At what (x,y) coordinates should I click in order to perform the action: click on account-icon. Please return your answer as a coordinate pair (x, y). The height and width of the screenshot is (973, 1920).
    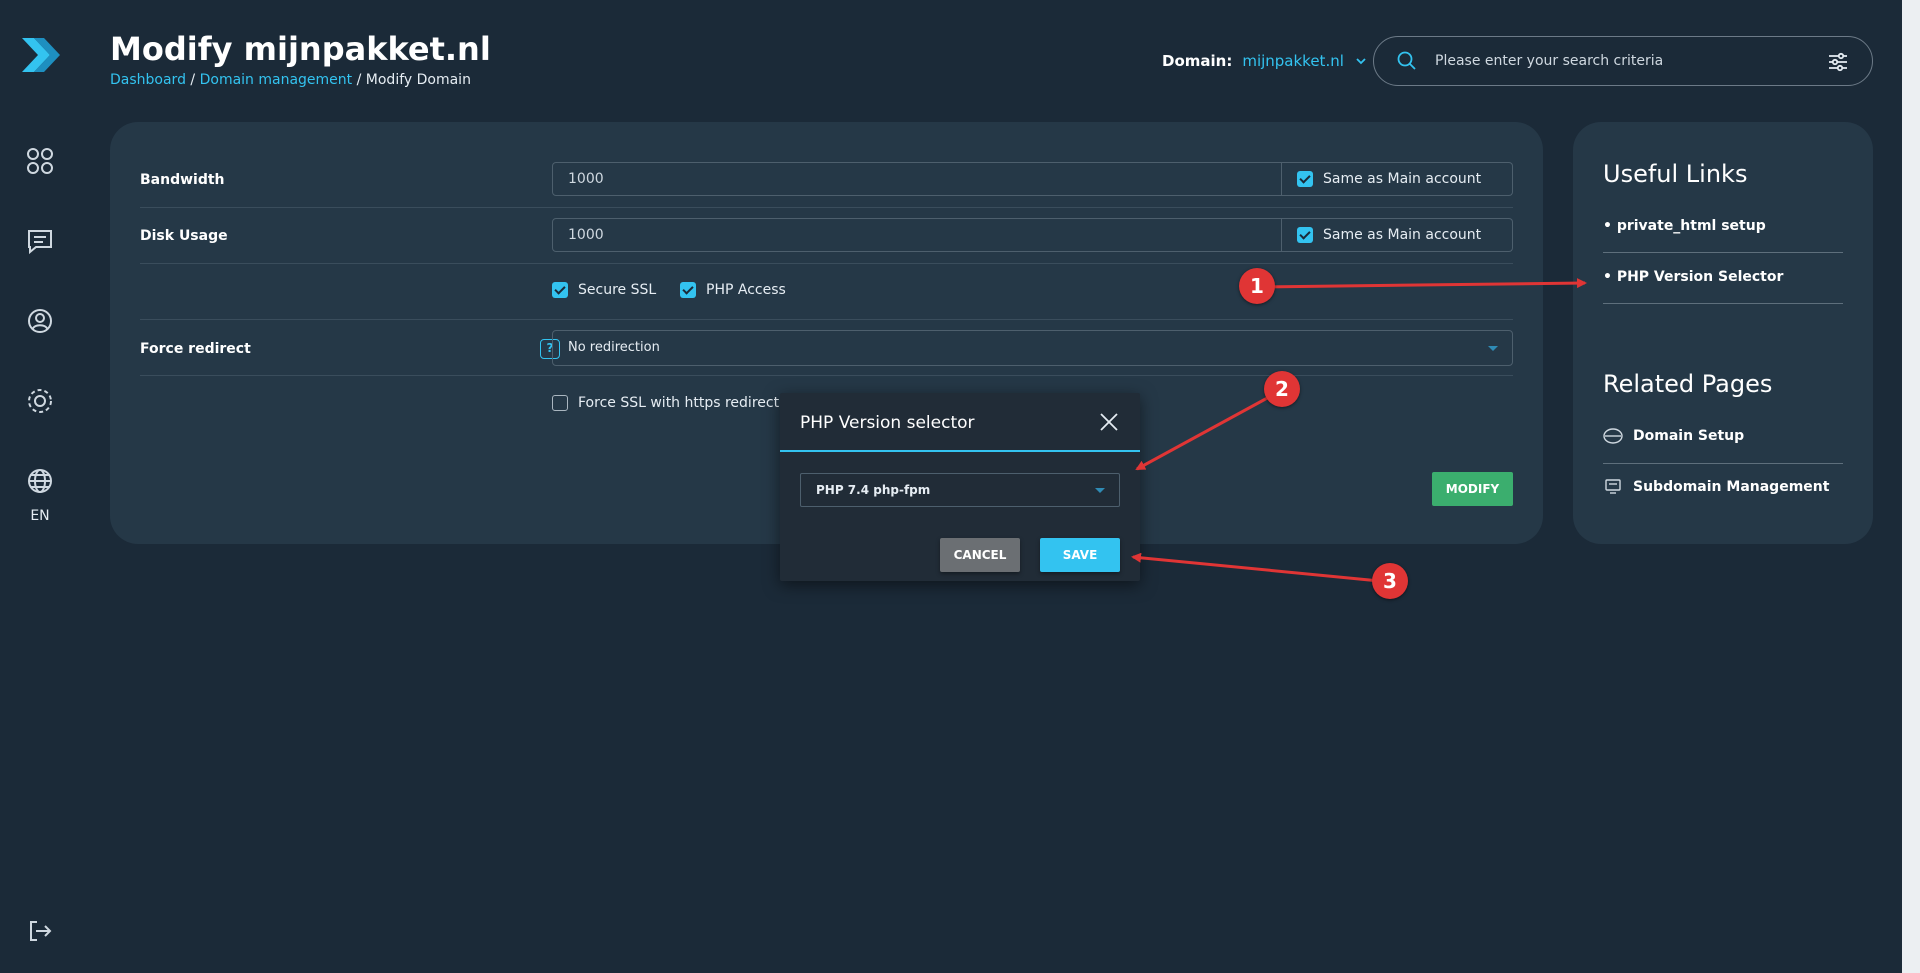
    Looking at the image, I should click on (40, 321).